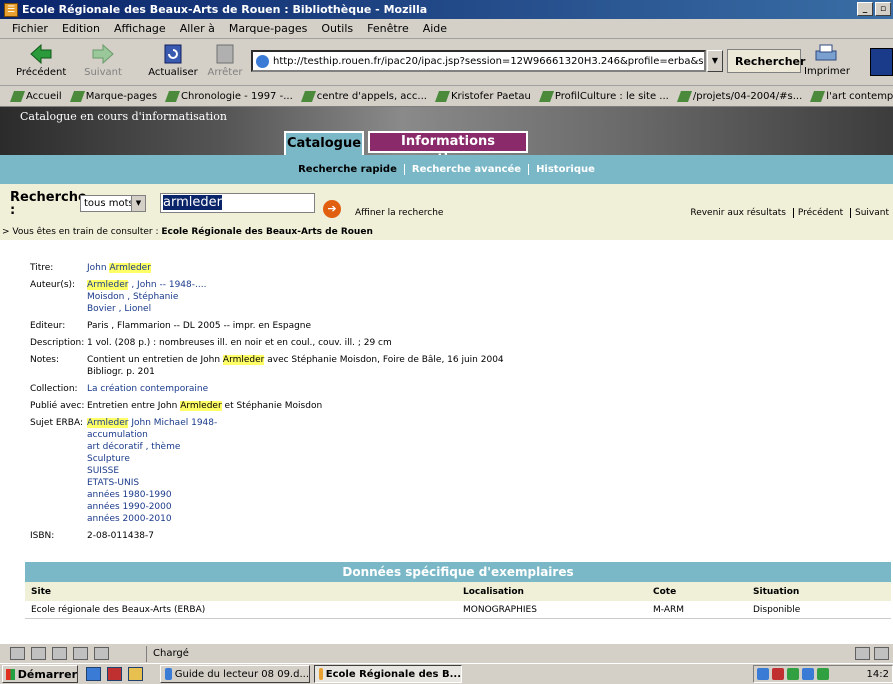  I want to click on back-to-results-link: Revenir aux résultats, so click(738, 213).